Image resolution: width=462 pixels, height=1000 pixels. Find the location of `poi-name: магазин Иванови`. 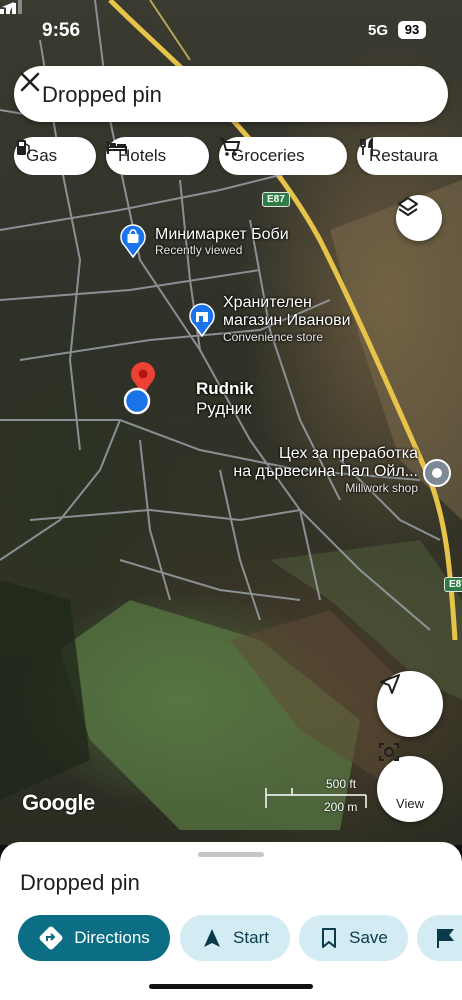

poi-name: магазин Иванови is located at coordinates (287, 321).